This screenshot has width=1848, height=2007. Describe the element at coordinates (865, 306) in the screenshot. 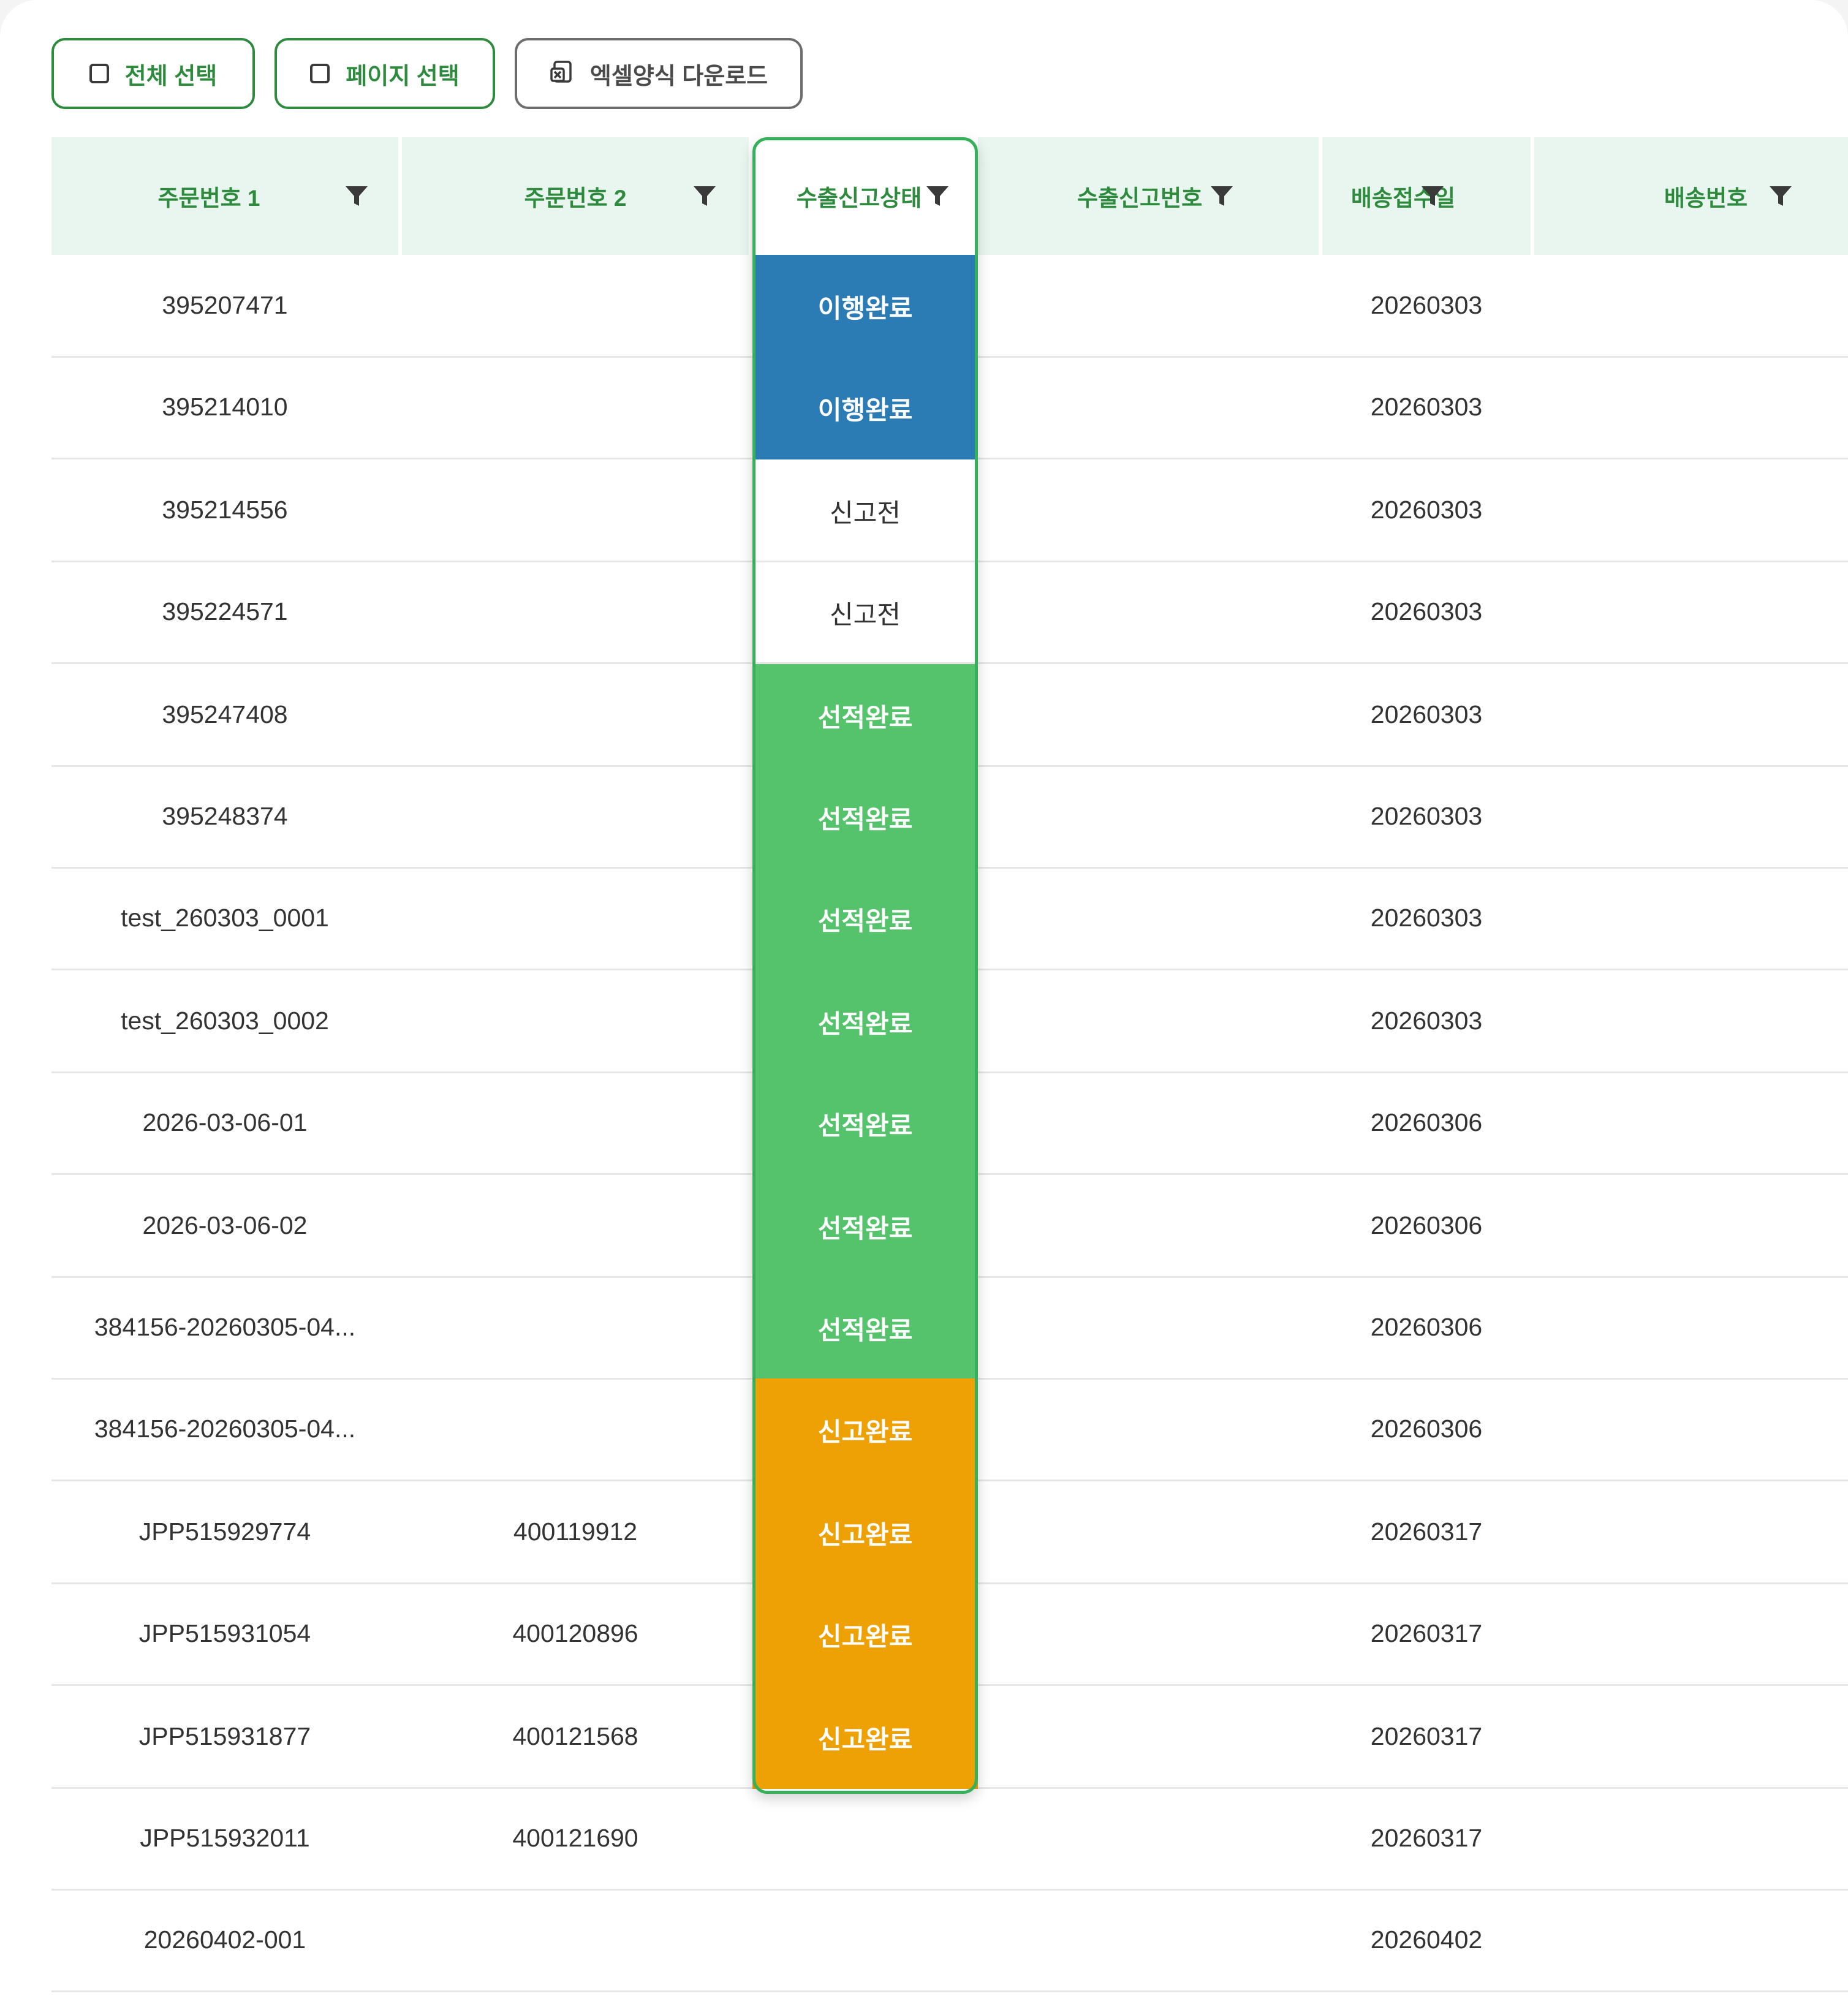

I see `status-badge: 이행완료` at that location.